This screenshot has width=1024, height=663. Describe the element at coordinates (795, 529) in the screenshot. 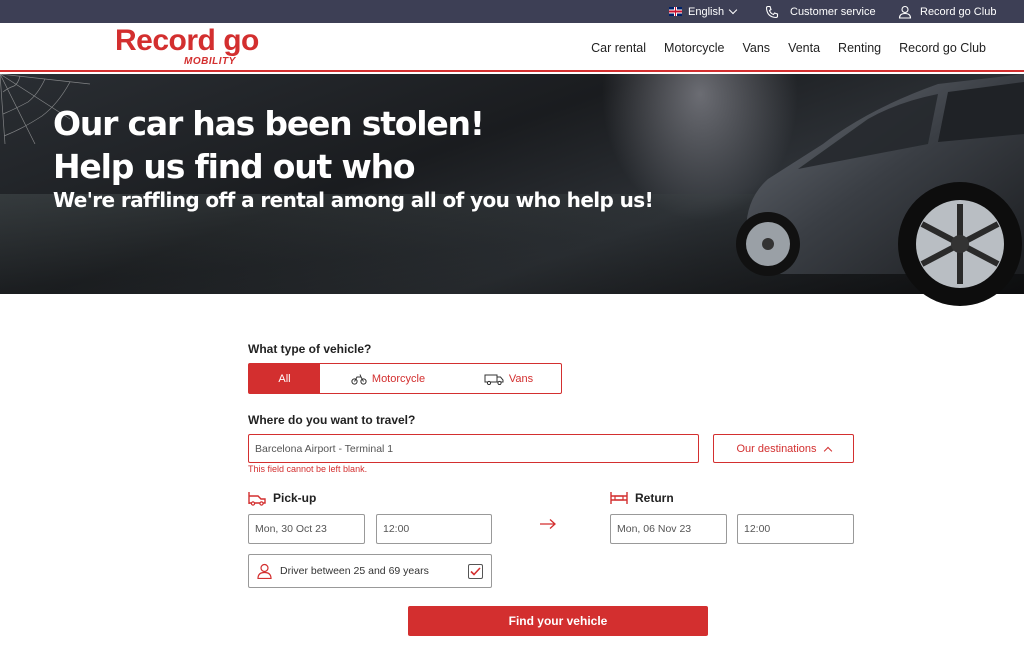

I see `return-time-input: 12:00` at that location.